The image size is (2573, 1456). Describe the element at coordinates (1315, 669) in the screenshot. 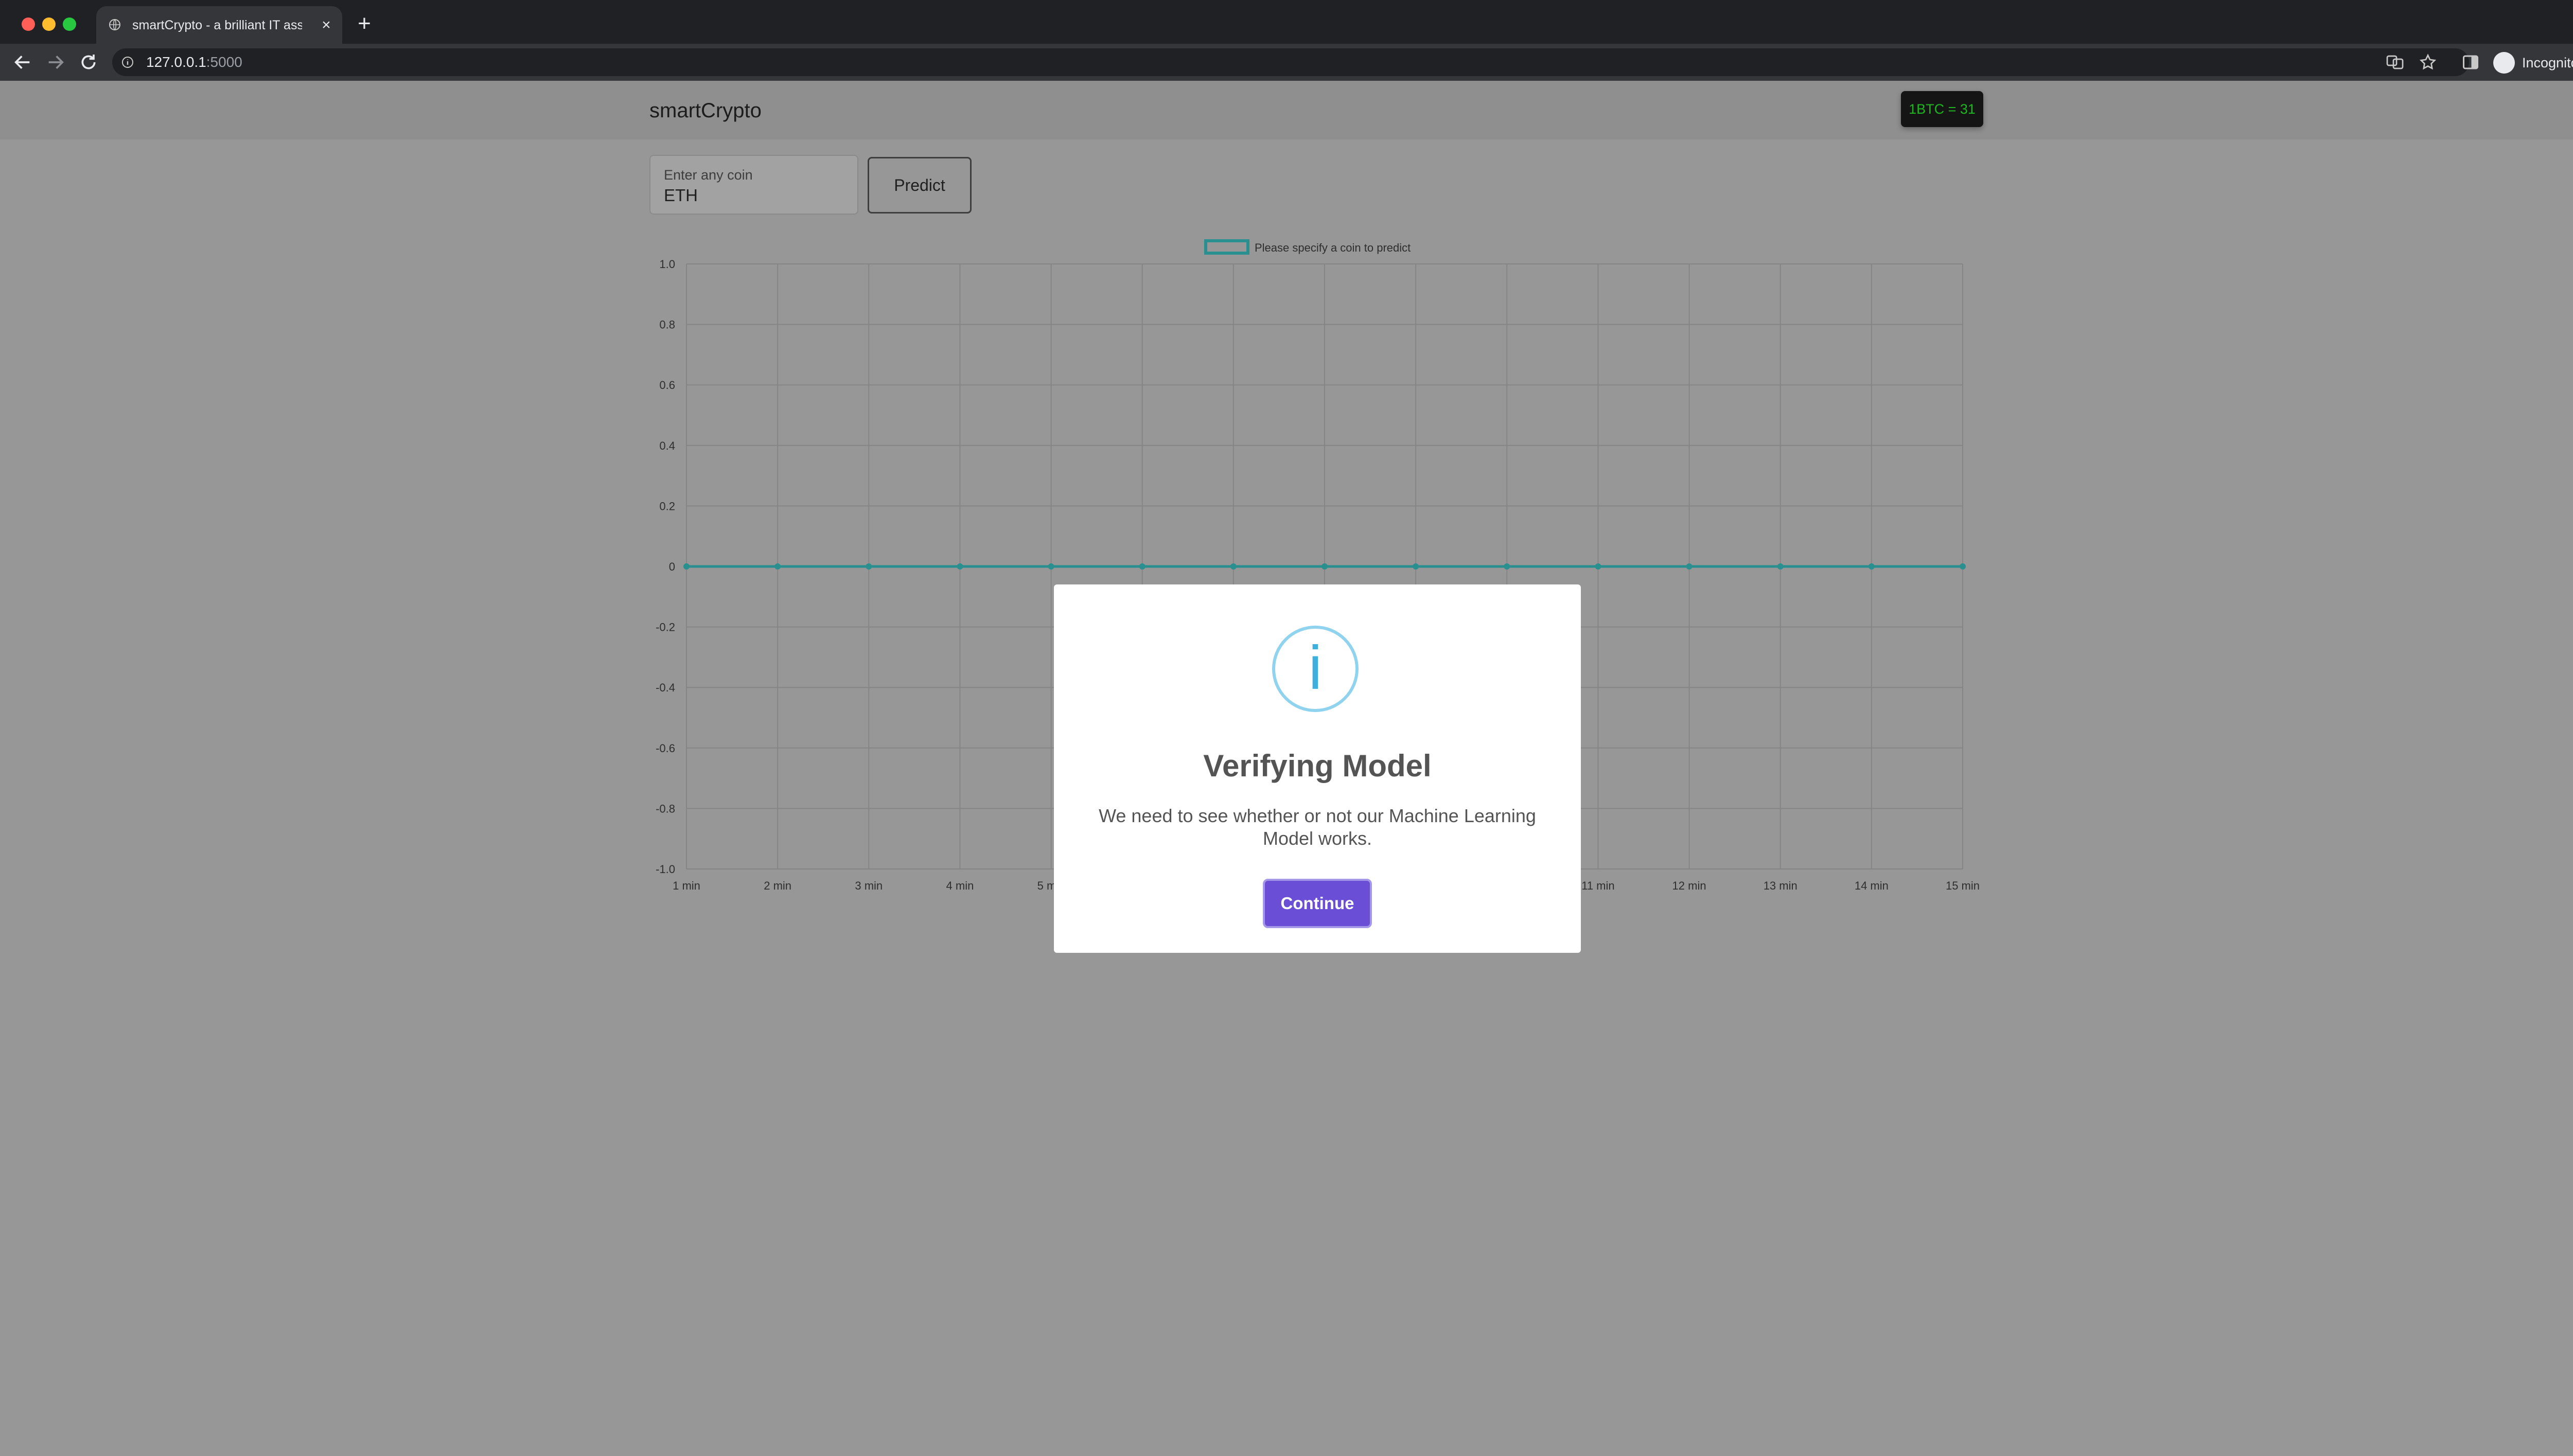

I see `info-icon: i` at that location.